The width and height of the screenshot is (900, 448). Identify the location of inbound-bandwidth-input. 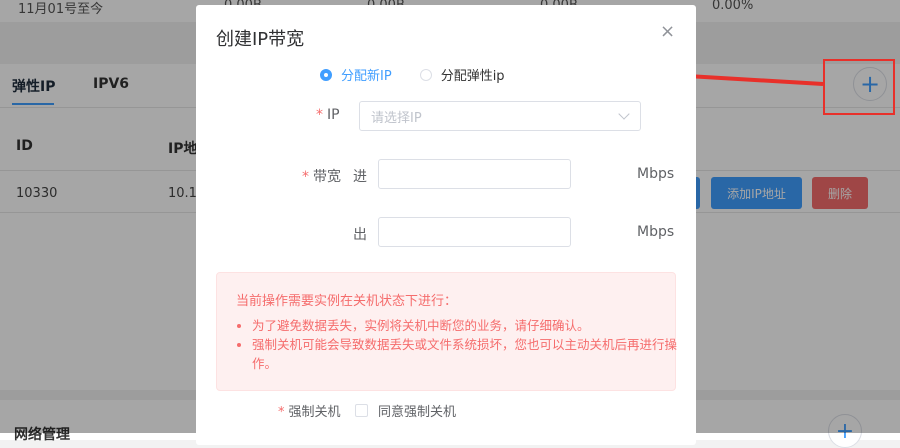
(474, 174).